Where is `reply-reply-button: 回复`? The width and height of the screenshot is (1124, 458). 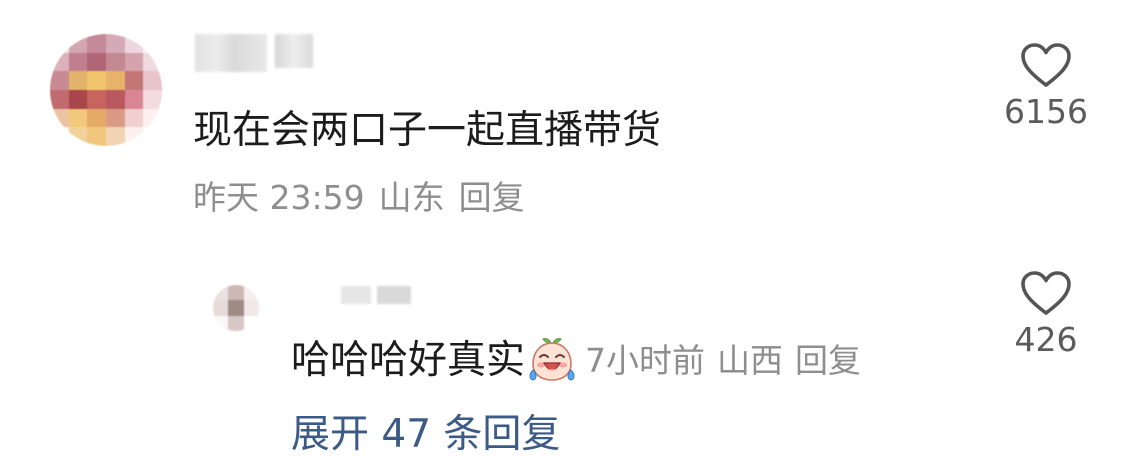
reply-reply-button: 回复 is located at coordinates (828, 360).